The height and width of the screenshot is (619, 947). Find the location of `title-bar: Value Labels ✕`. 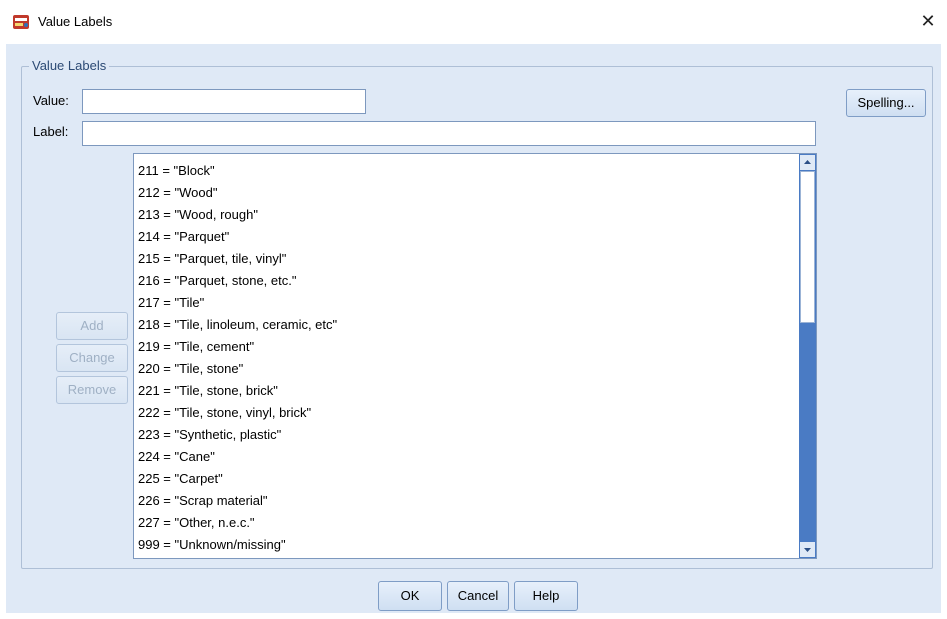

title-bar: Value Labels ✕ is located at coordinates (473, 22).